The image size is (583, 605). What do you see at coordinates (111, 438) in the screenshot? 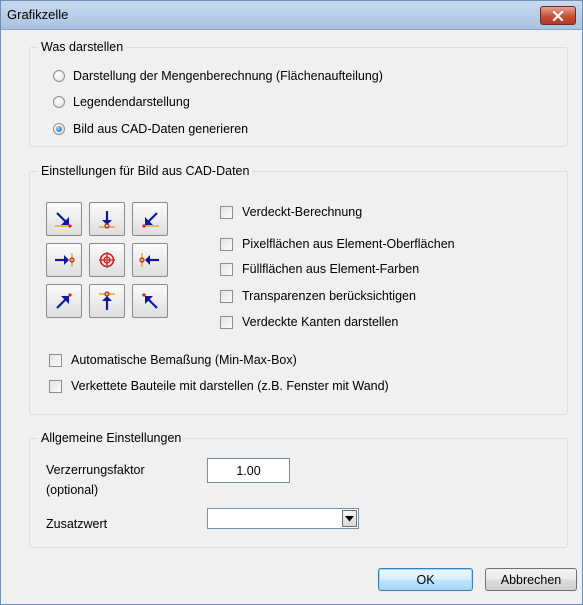
I see `group-general-legend: Allgemeine Einstellungen` at bounding box center [111, 438].